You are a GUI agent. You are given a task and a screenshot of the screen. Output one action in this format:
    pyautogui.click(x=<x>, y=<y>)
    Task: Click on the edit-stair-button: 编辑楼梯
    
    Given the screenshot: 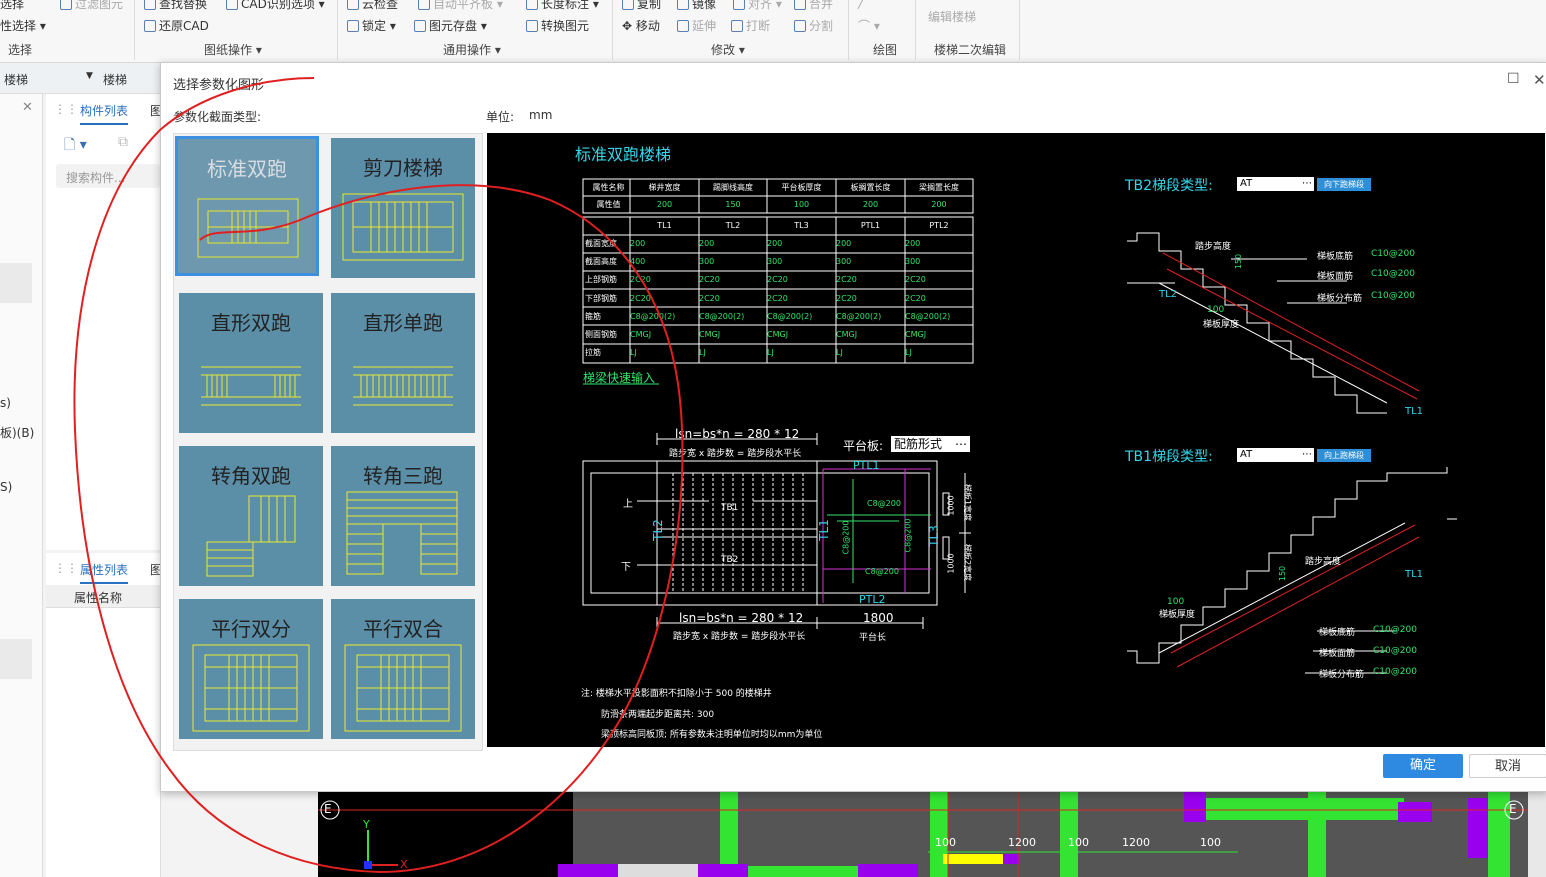 What is the action you would take?
    pyautogui.click(x=952, y=16)
    